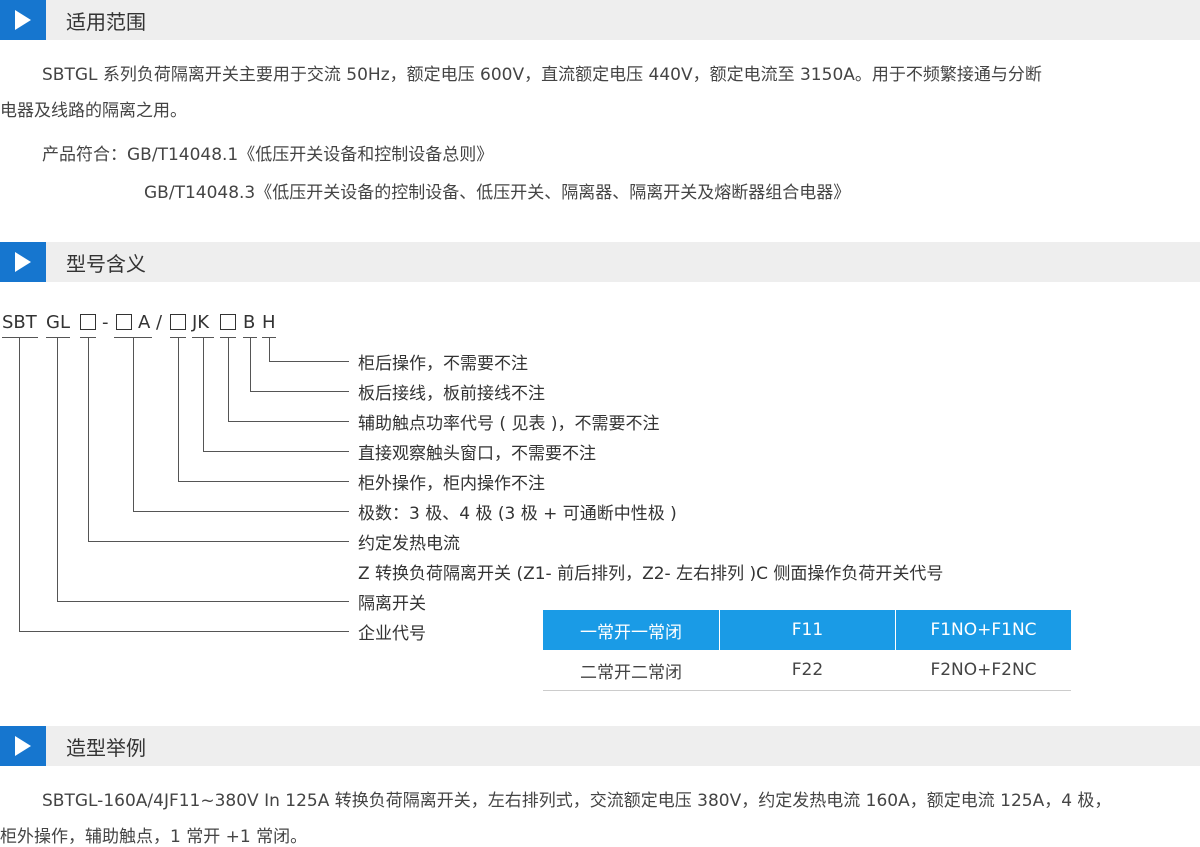  I want to click on section-title: 型号含义, so click(106, 264).